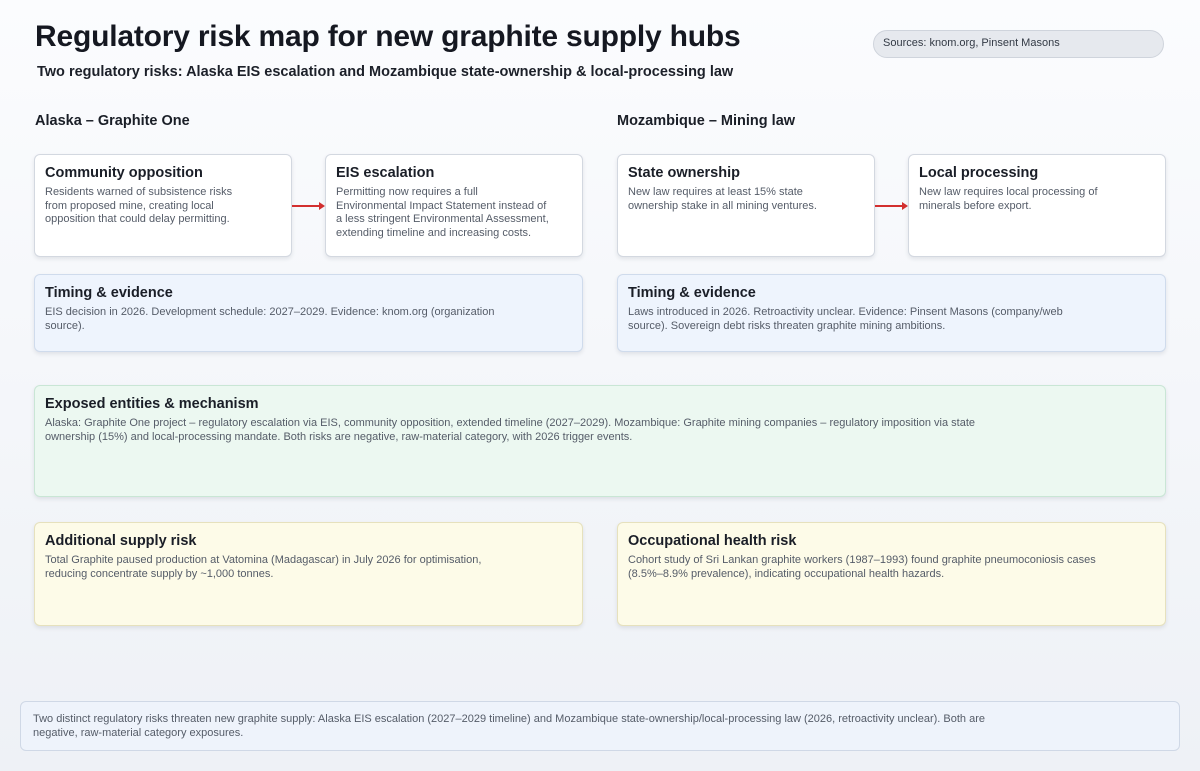 This screenshot has height=771, width=1200. I want to click on exposed-entities-title: Exposed entities & mechanism, so click(152, 404).